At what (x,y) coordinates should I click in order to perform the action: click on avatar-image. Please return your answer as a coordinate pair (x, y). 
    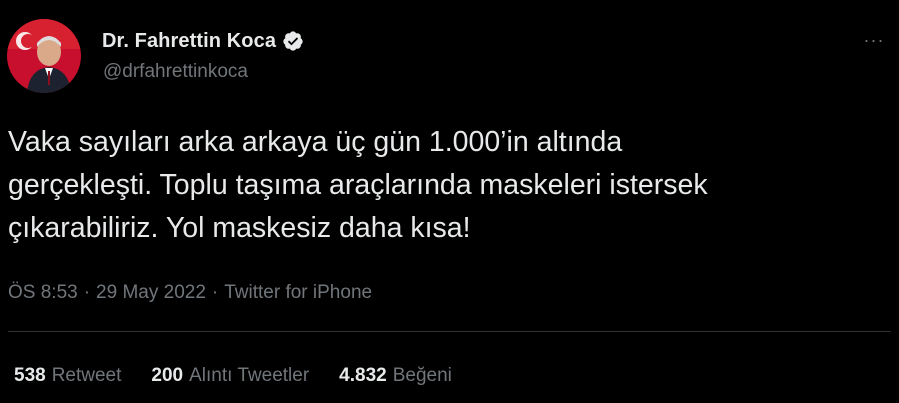
    Looking at the image, I should click on (44, 56).